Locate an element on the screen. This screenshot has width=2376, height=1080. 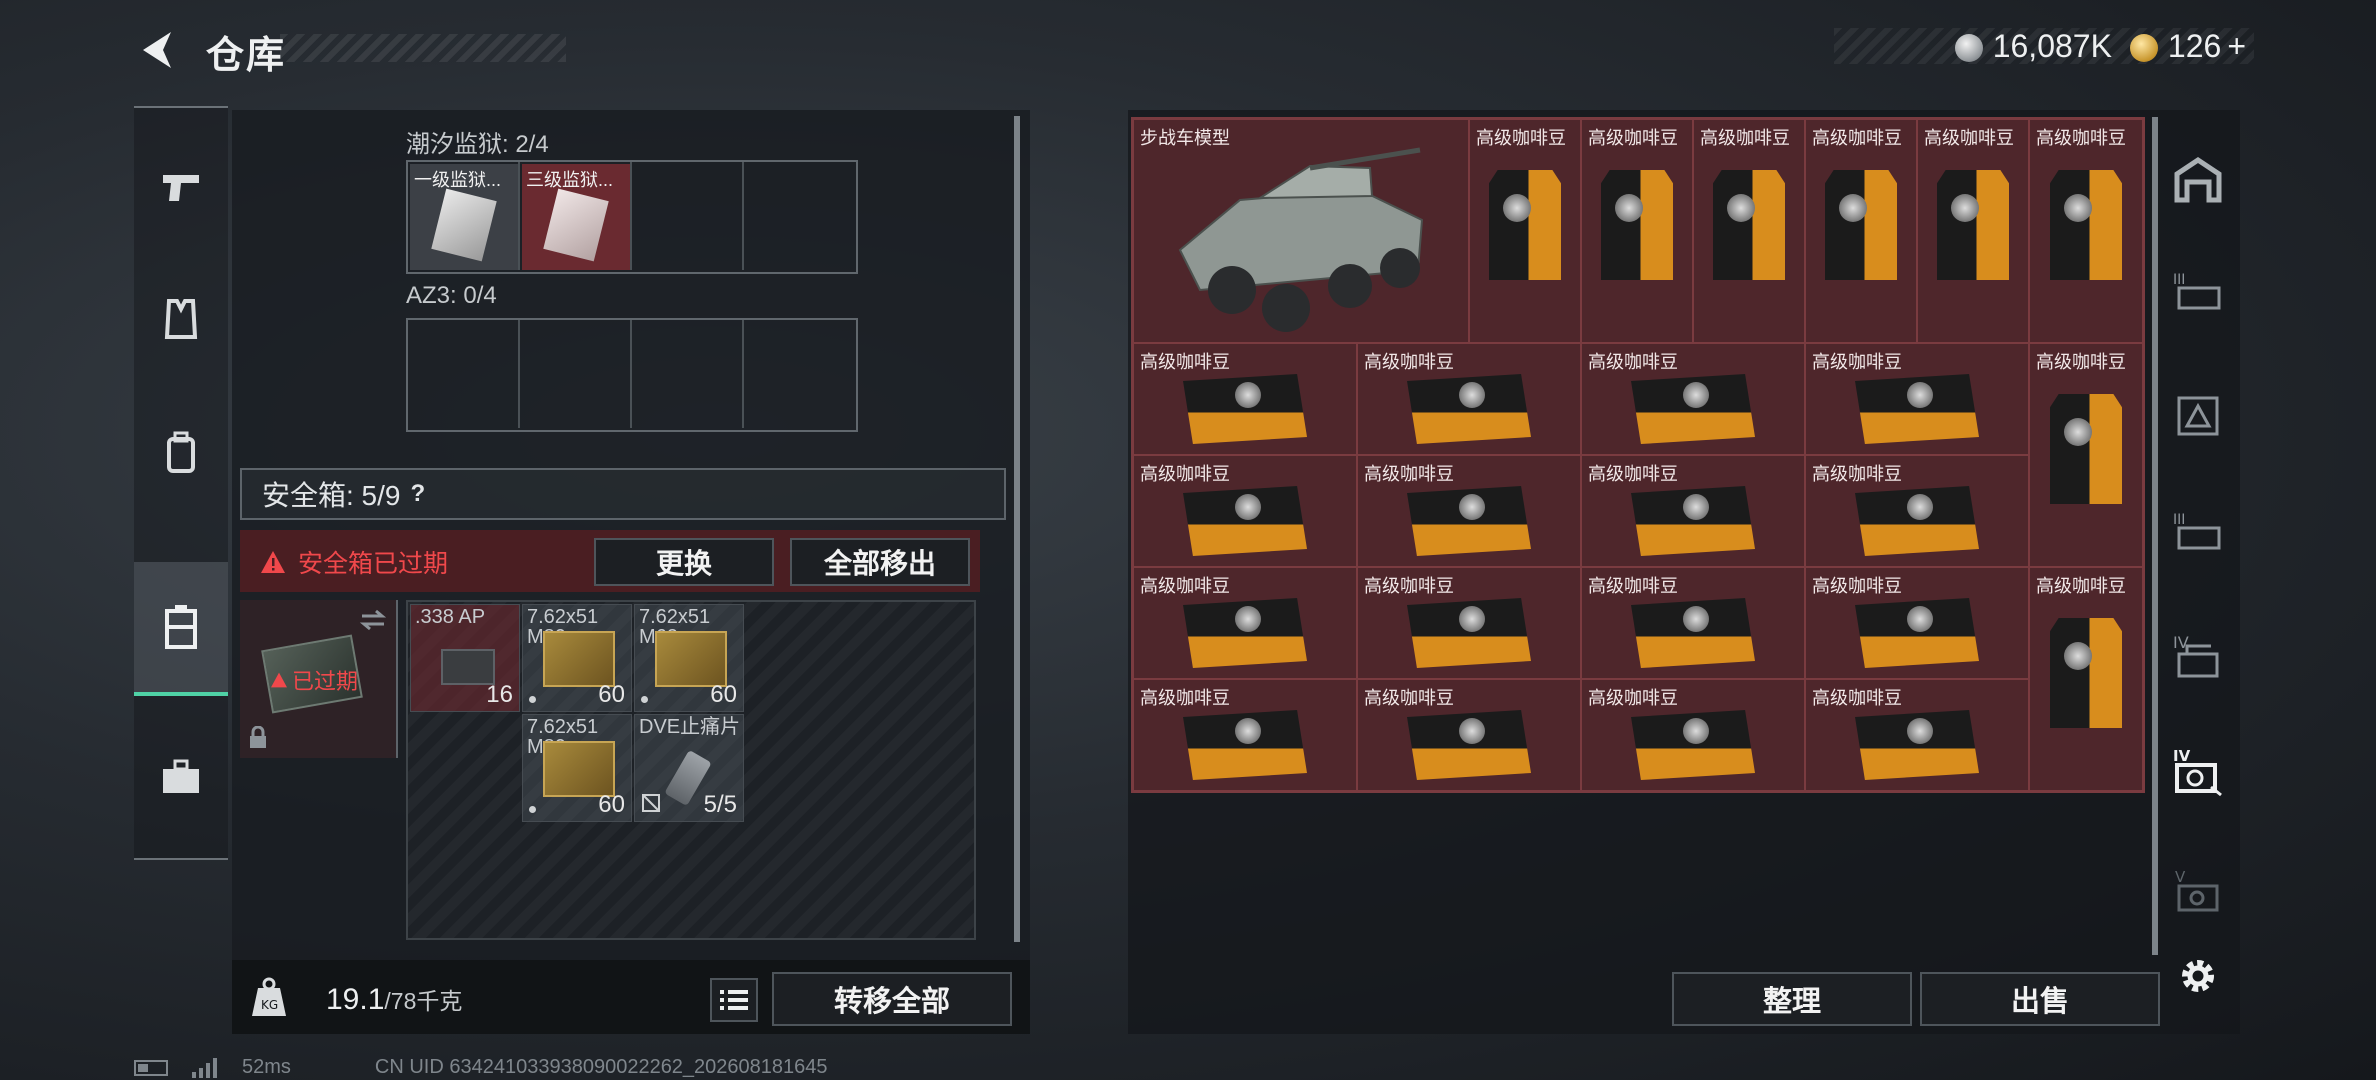
warehouse-tab-4: IV is located at coordinates (2198, 656).